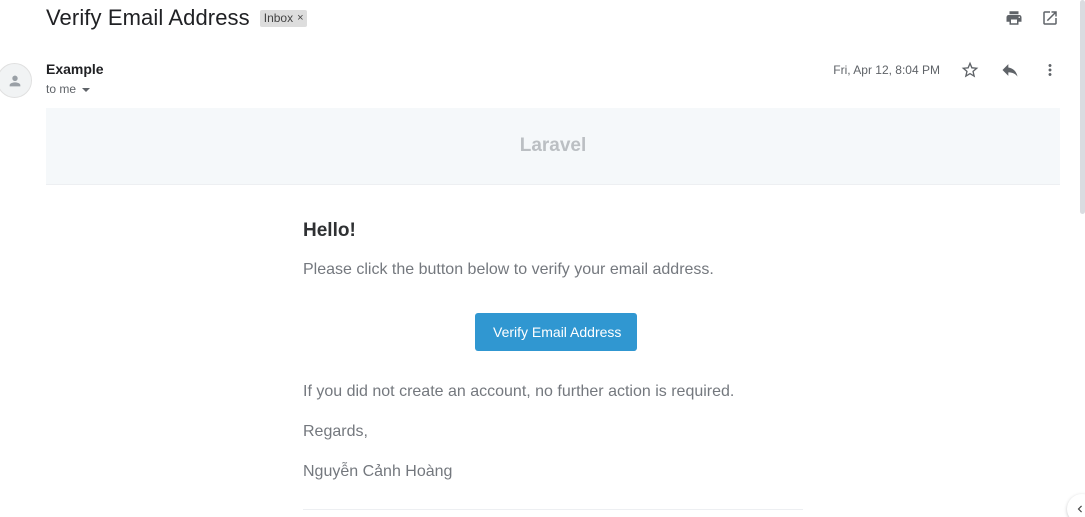 The height and width of the screenshot is (517, 1085). Describe the element at coordinates (970, 70) in the screenshot. I see `star-icon` at that location.